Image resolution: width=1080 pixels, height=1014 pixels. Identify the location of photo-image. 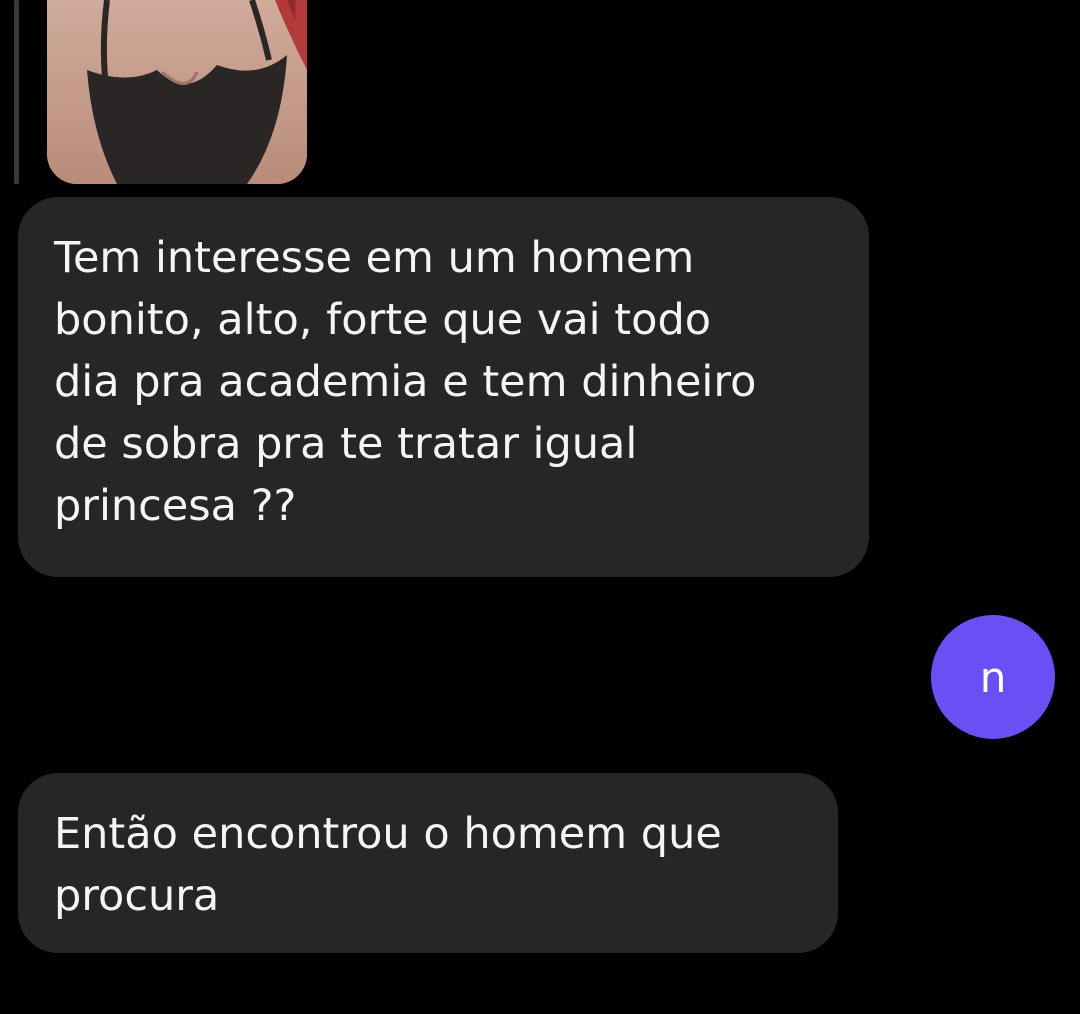
(177, 92).